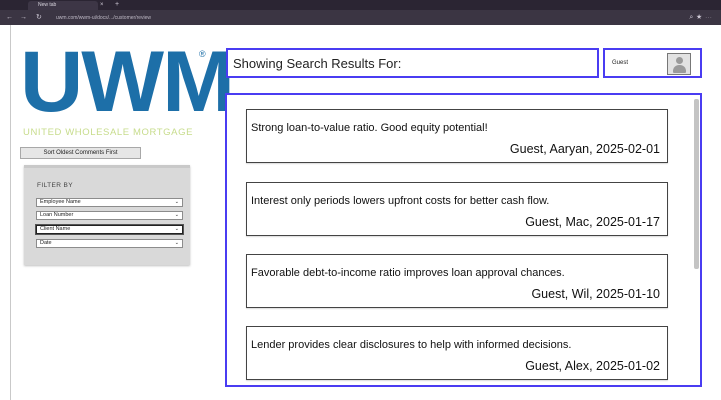  I want to click on close-tab-icon: ×, so click(102, 5).